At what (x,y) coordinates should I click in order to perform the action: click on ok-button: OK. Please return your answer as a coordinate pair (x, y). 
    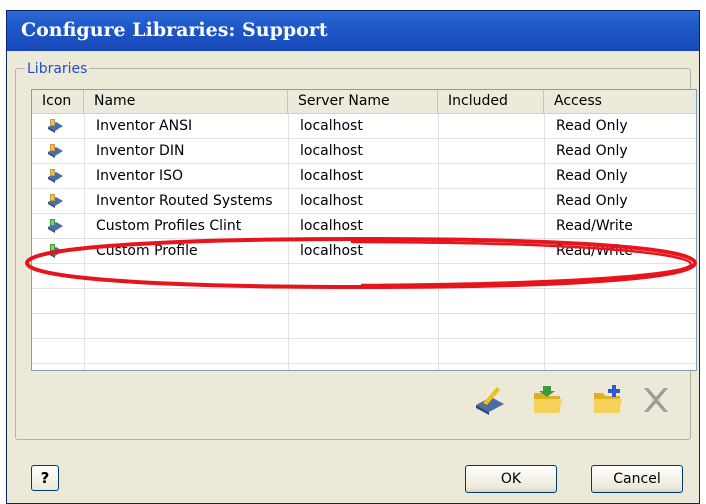
    Looking at the image, I should click on (511, 479).